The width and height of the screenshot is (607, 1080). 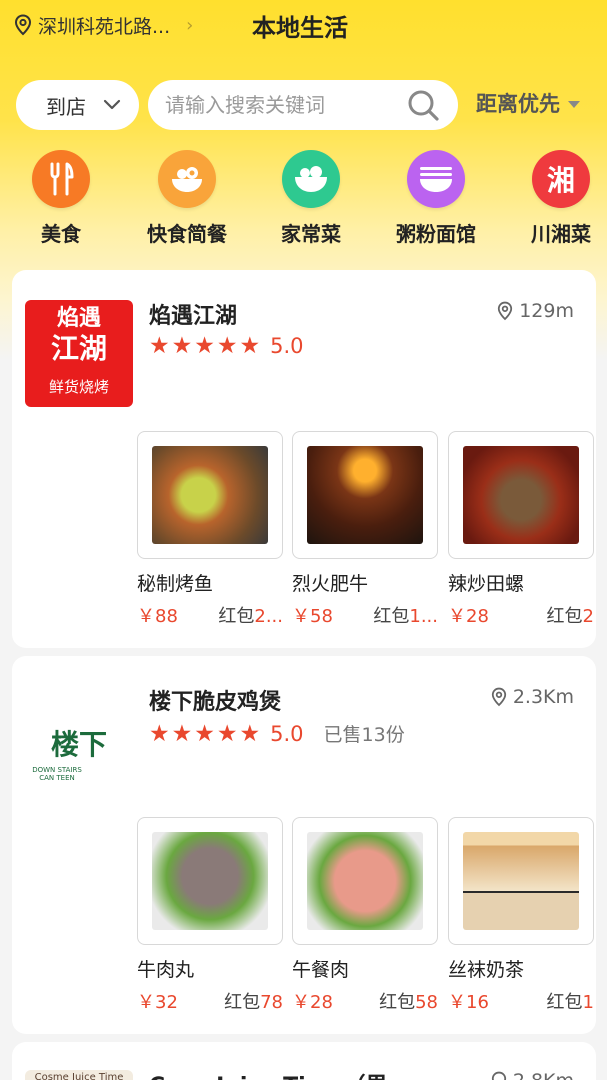 What do you see at coordinates (486, 970) in the screenshot?
I see `dish-name: 丝袜奶茶` at bounding box center [486, 970].